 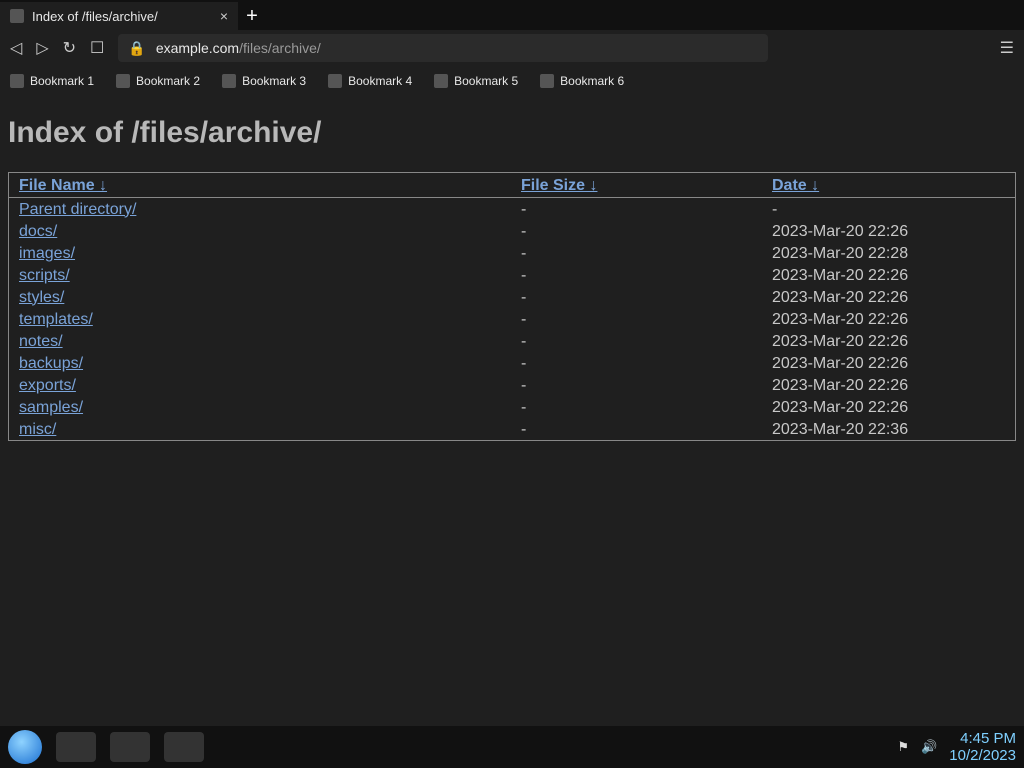 What do you see at coordinates (95, 16) in the screenshot?
I see `tab-title: Index of /files/archive/` at bounding box center [95, 16].